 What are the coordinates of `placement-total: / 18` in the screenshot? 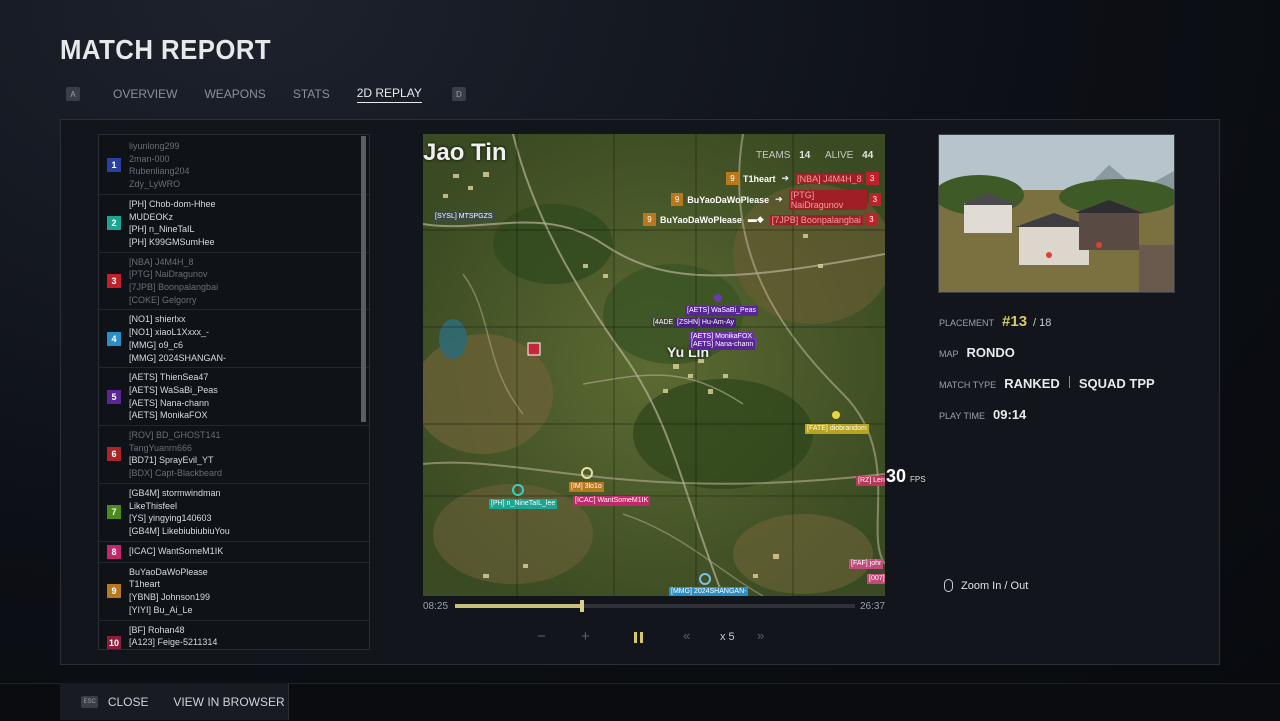 It's located at (1042, 323).